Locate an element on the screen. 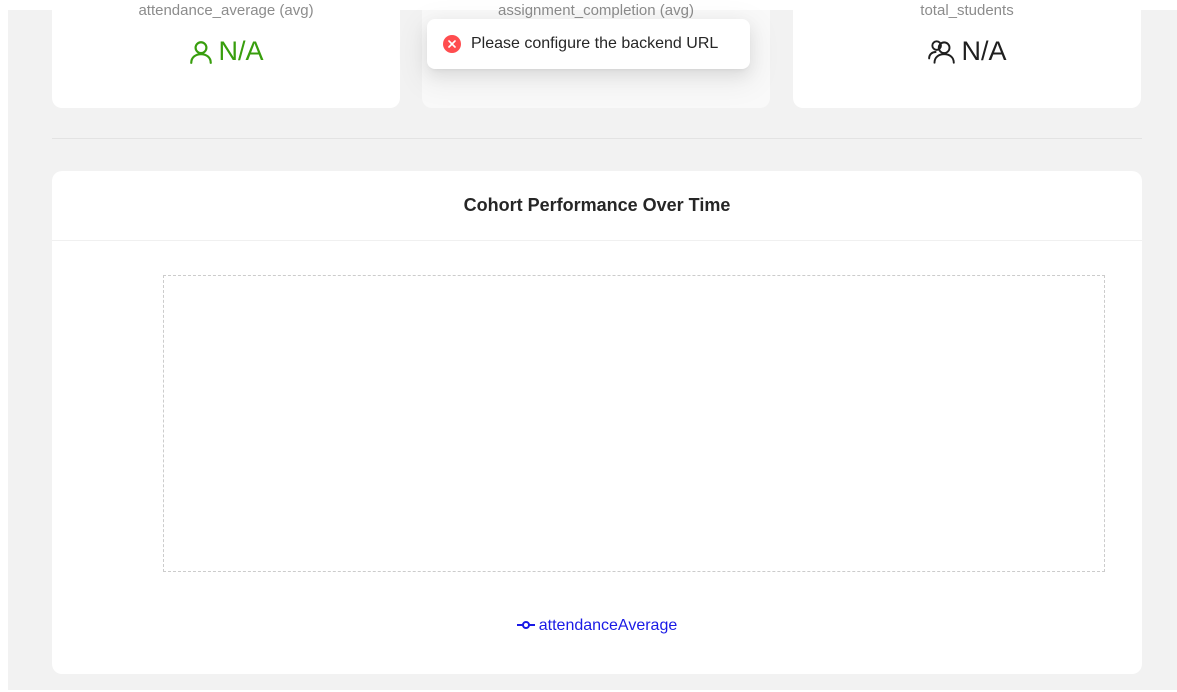  stat-title: attendance_average (avg) is located at coordinates (226, 10).